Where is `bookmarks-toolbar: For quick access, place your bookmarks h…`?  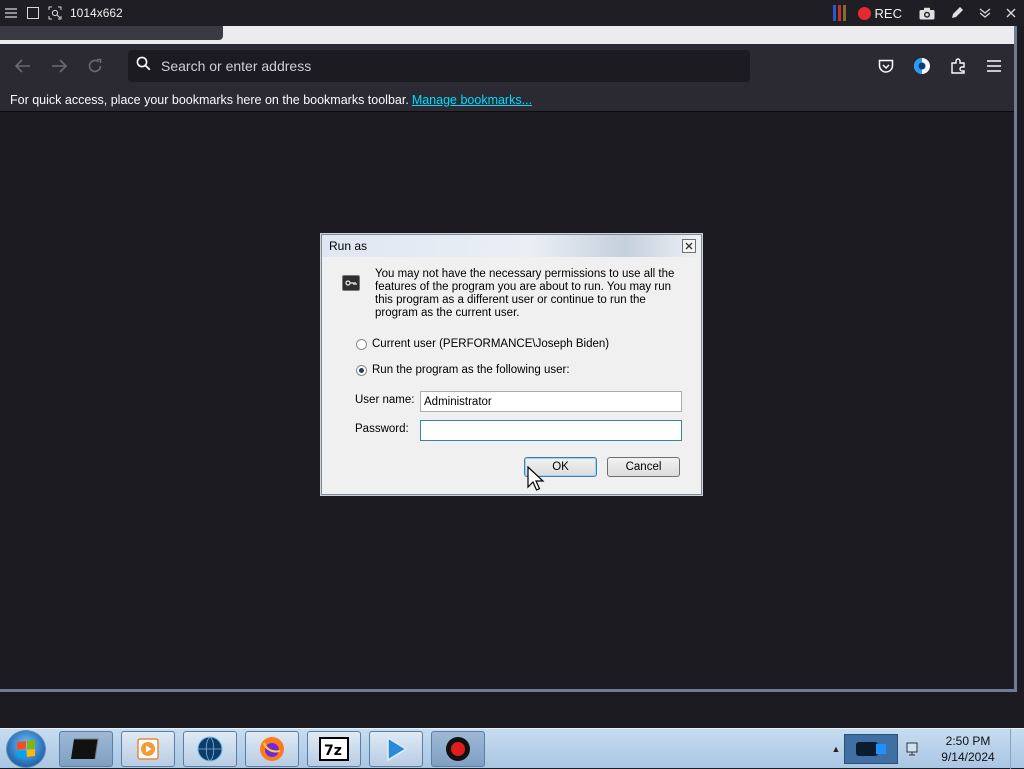 bookmarks-toolbar: For quick access, place your bookmarks h… is located at coordinates (507, 100).